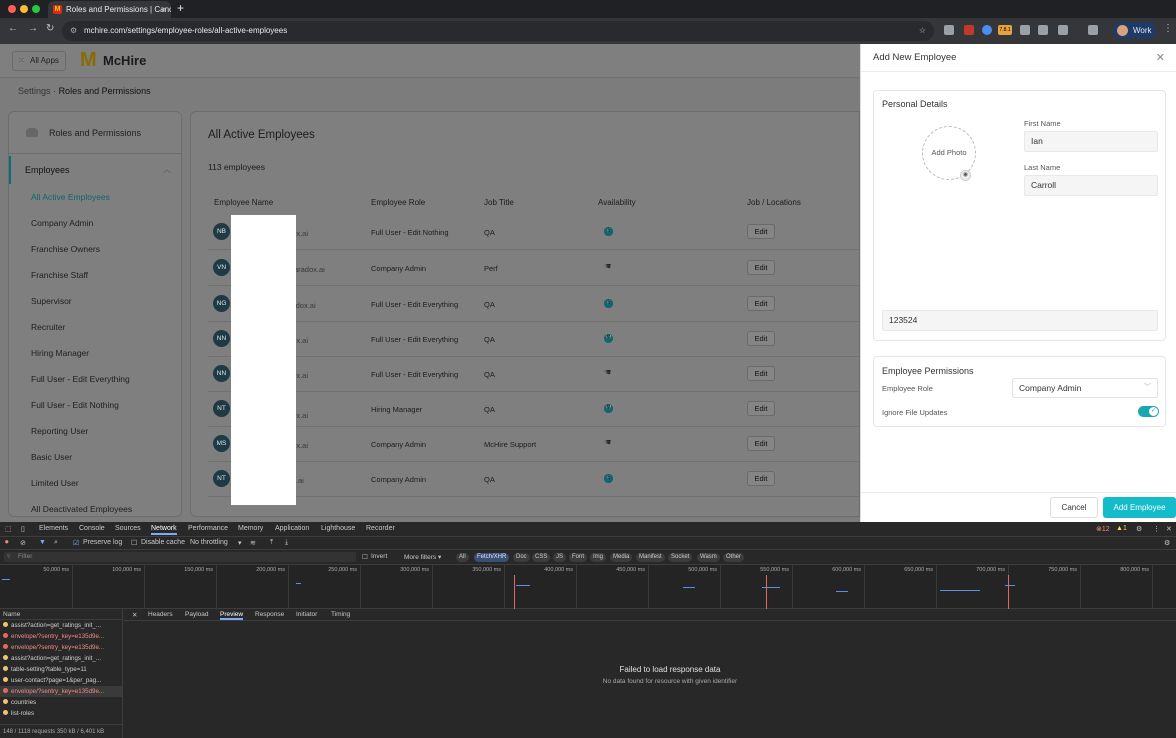 The width and height of the screenshot is (1176, 738). I want to click on invert-checkbox: ☐, so click(365, 557).